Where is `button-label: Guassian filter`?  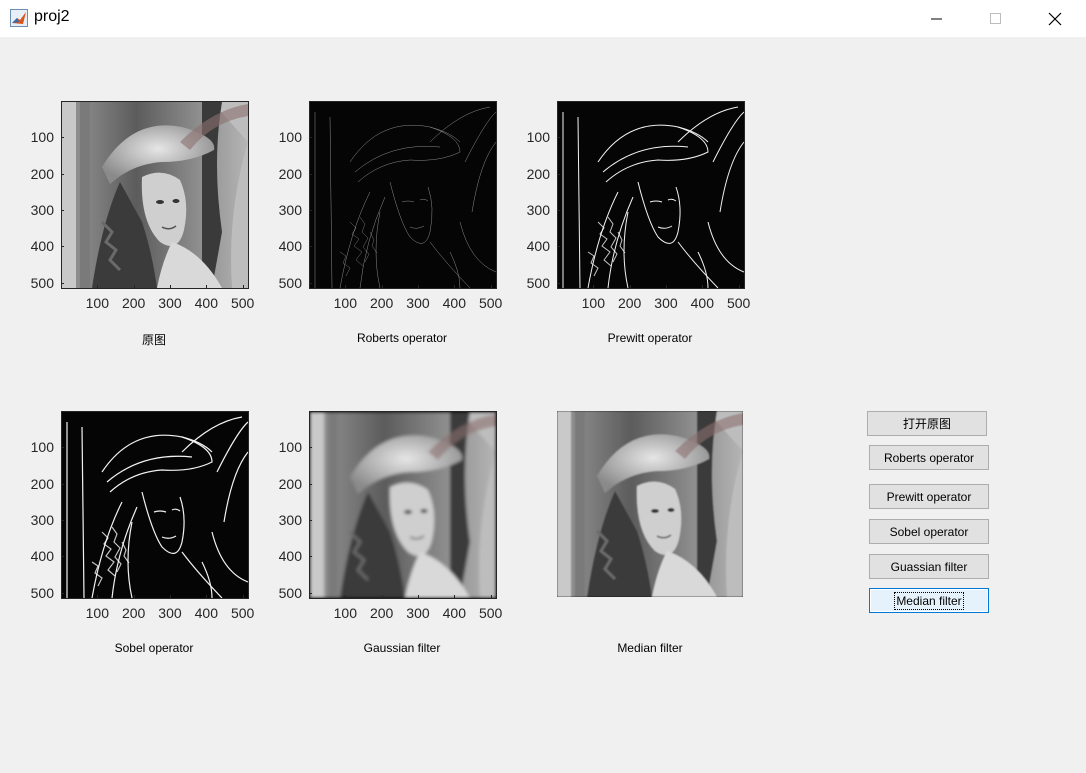
button-label: Guassian filter is located at coordinates (929, 566).